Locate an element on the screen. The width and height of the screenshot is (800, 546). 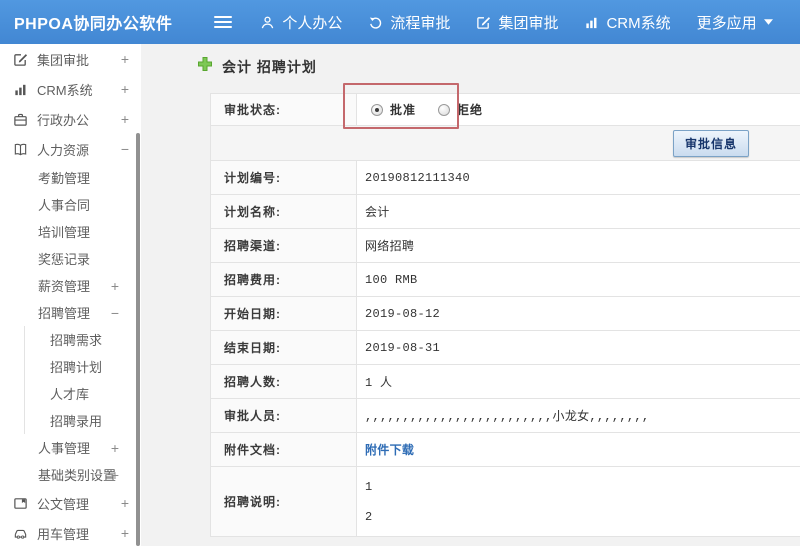
field-label: 审批状态: is located at coordinates (283, 109).